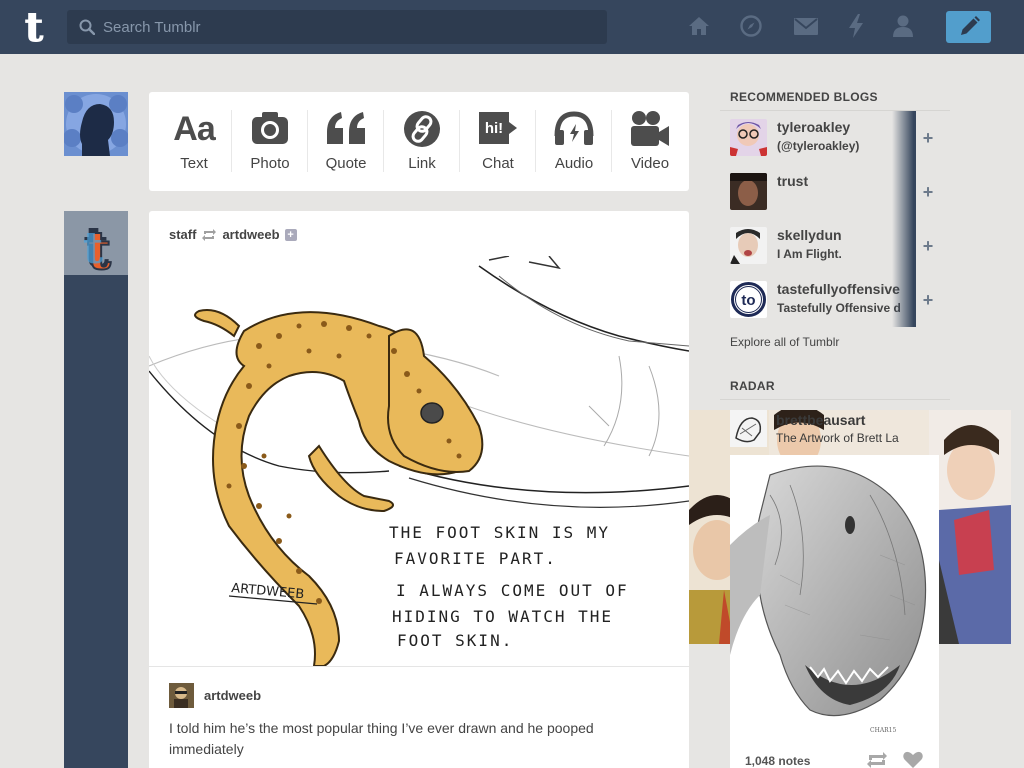  Describe the element at coordinates (835, 194) in the screenshot. I see `recommended-blog: trust +` at that location.